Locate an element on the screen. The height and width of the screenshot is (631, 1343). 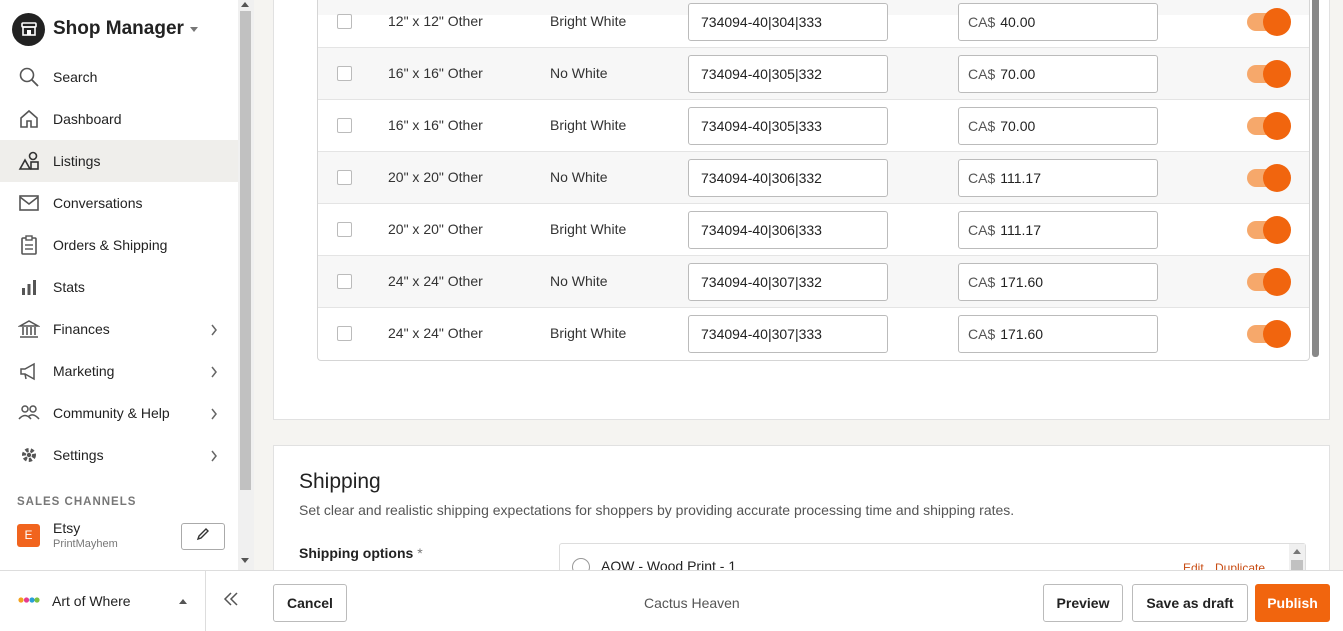
edit-shipping-link: Edit is located at coordinates (1193, 565).